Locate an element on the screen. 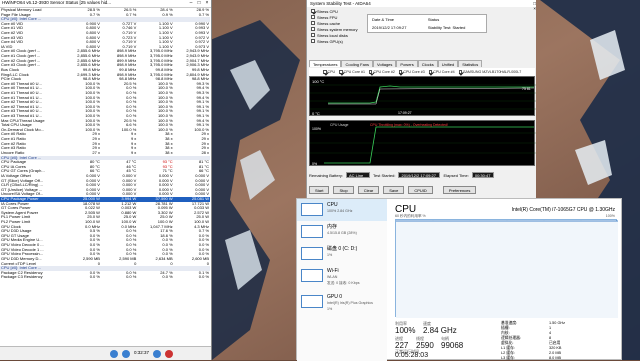  status-col-date: Date & Time is located at coordinates (383, 20).